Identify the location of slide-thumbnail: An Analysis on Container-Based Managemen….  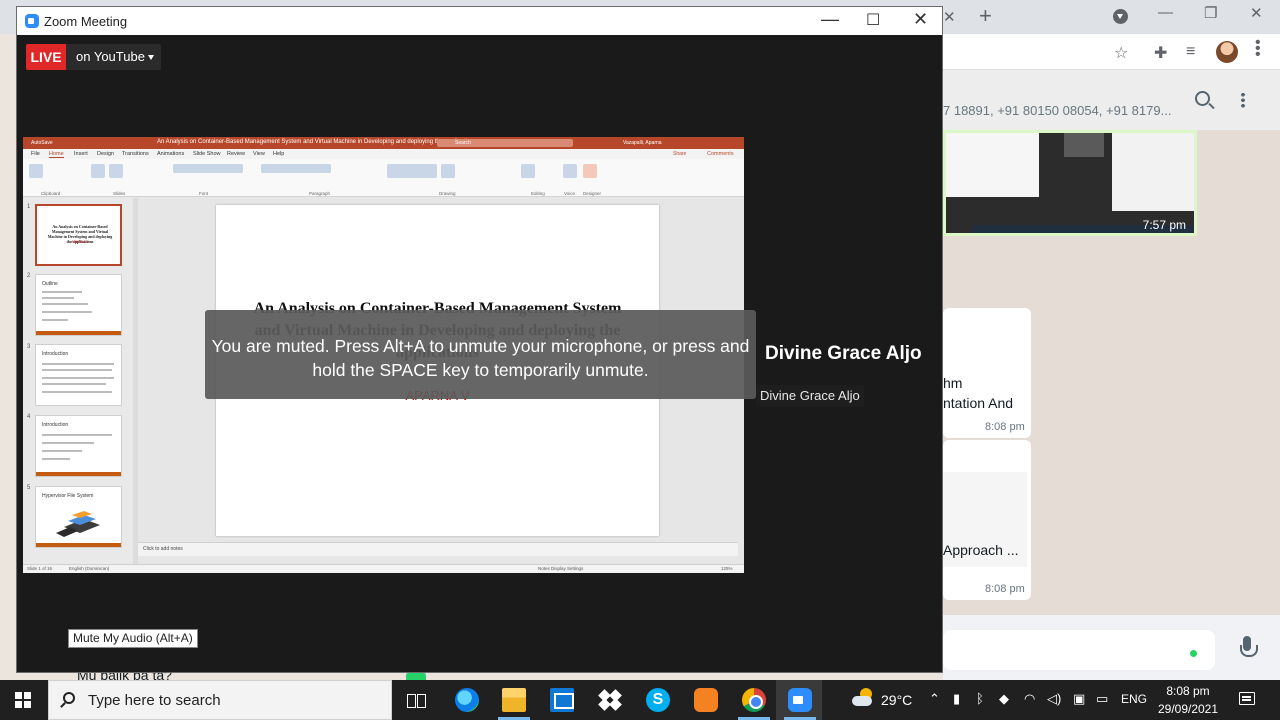
(78, 235).